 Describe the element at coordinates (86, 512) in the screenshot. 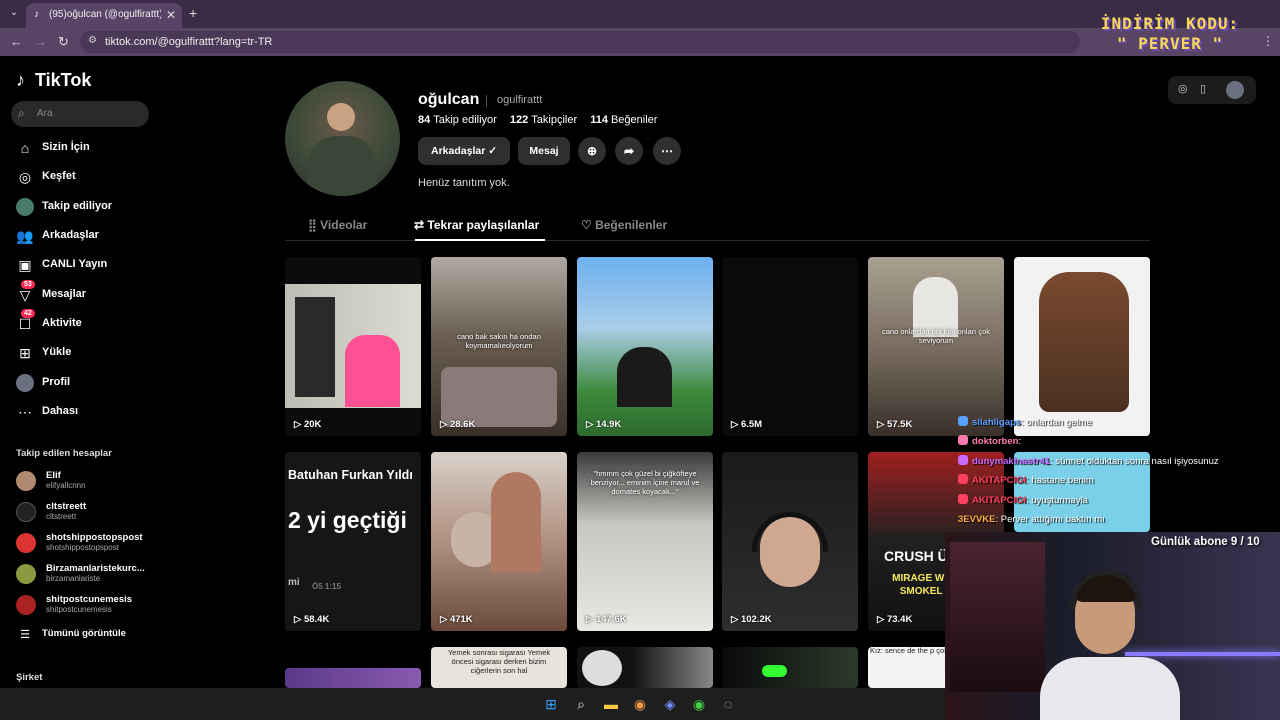

I see `followed-account: cltstreett cltstreett` at that location.